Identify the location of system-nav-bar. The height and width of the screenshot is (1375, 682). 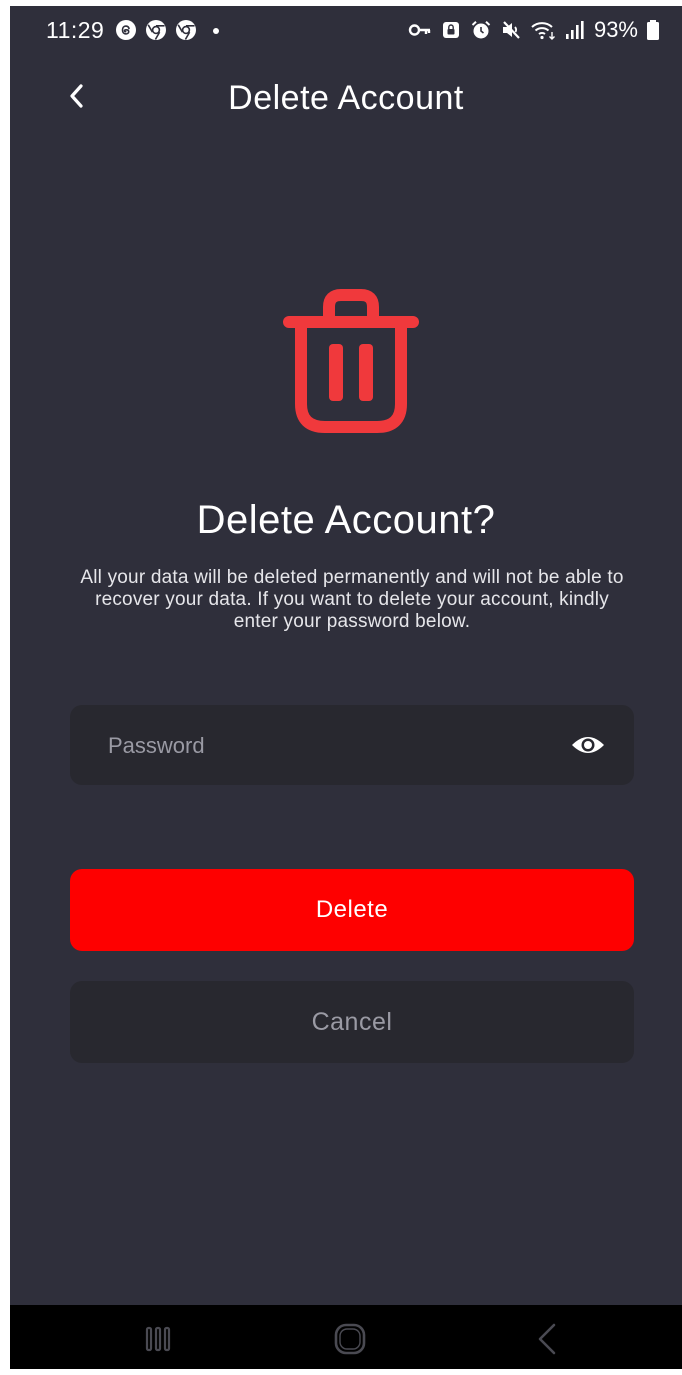
(346, 1337).